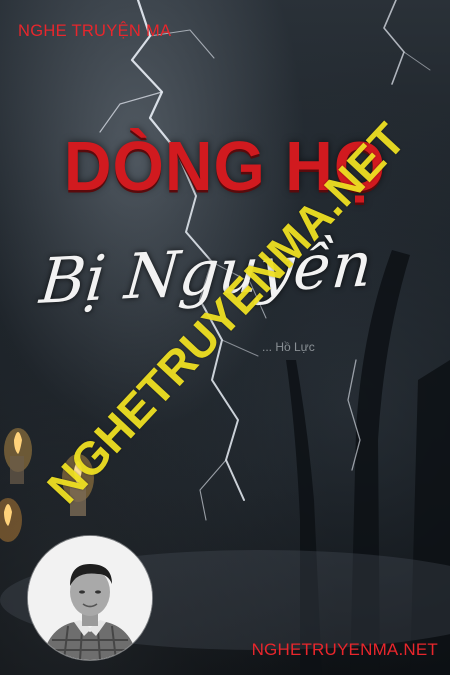 The height and width of the screenshot is (675, 450). I want to click on narrator-avatar, so click(90, 598).